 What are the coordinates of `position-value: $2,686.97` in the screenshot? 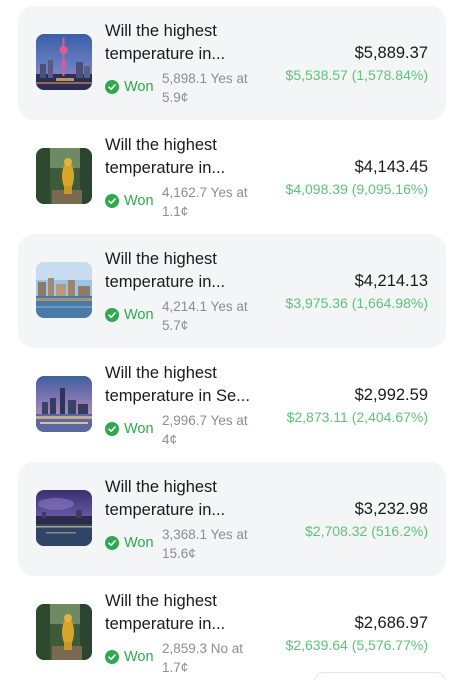 It's located at (391, 623).